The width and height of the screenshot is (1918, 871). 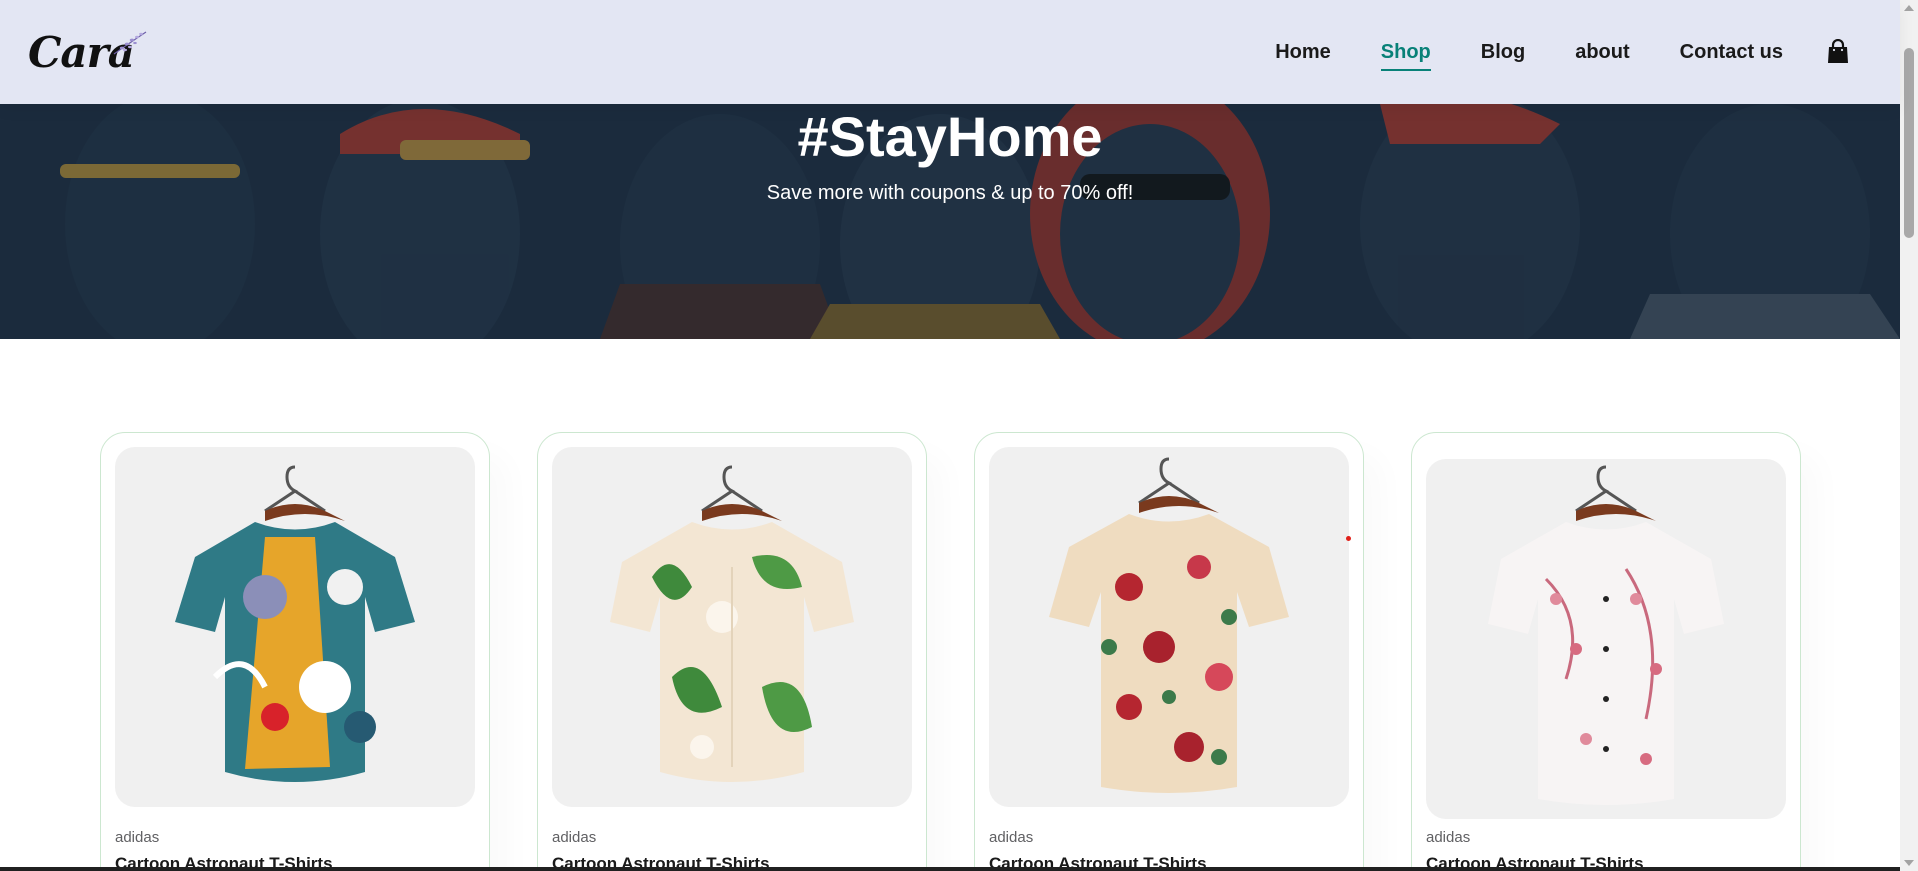 I want to click on main-nav: Home Shop Blog about Contact us, so click(x=1550, y=55).